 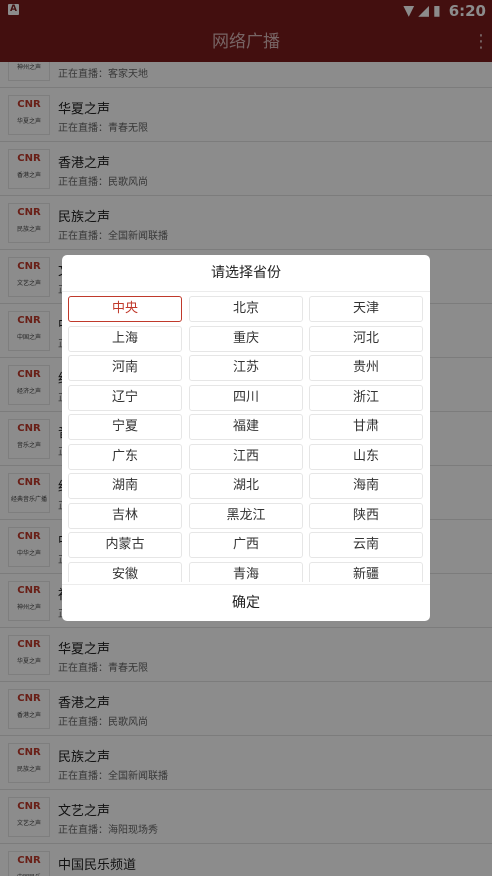 What do you see at coordinates (246, 398) in the screenshot?
I see `province-option: 四川` at bounding box center [246, 398].